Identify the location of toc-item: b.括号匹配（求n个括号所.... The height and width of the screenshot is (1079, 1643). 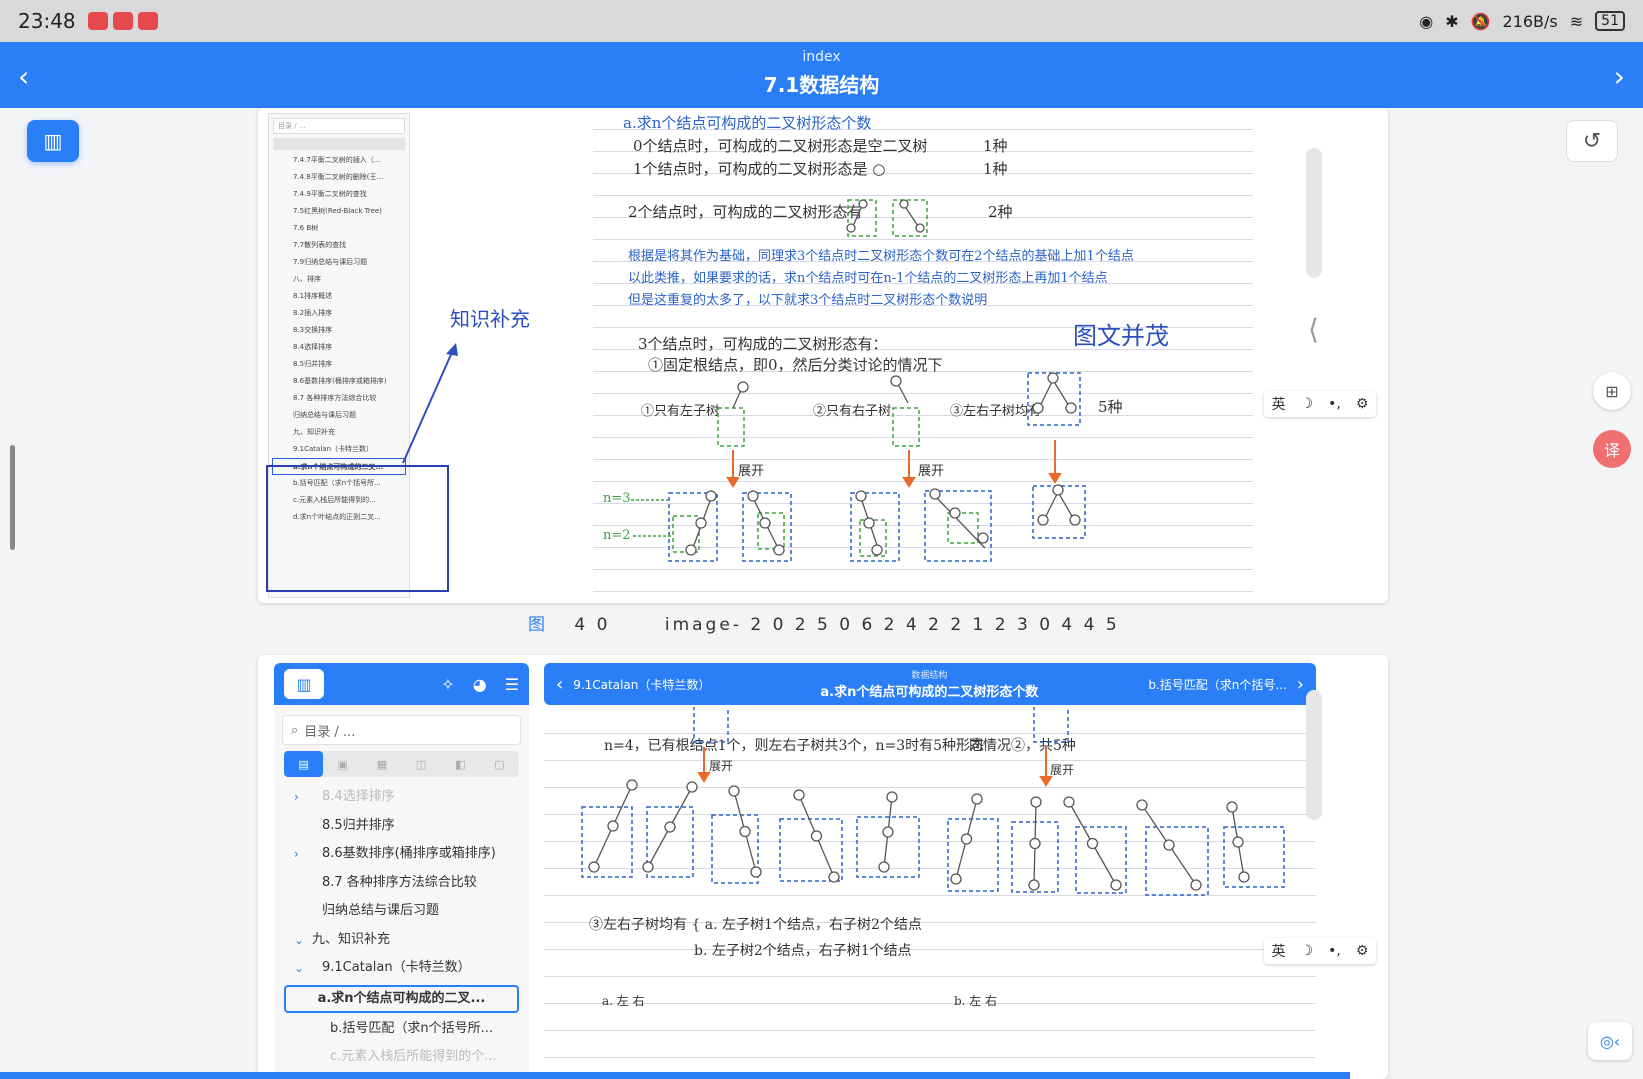
(401, 1029).